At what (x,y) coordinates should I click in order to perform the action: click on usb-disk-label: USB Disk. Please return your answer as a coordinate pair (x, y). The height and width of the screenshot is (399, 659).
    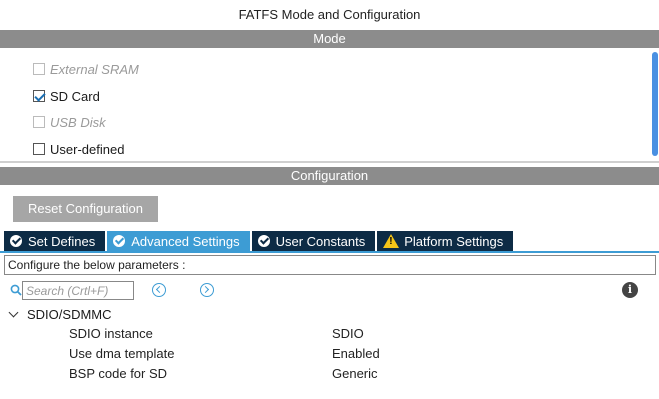
    Looking at the image, I should click on (78, 122).